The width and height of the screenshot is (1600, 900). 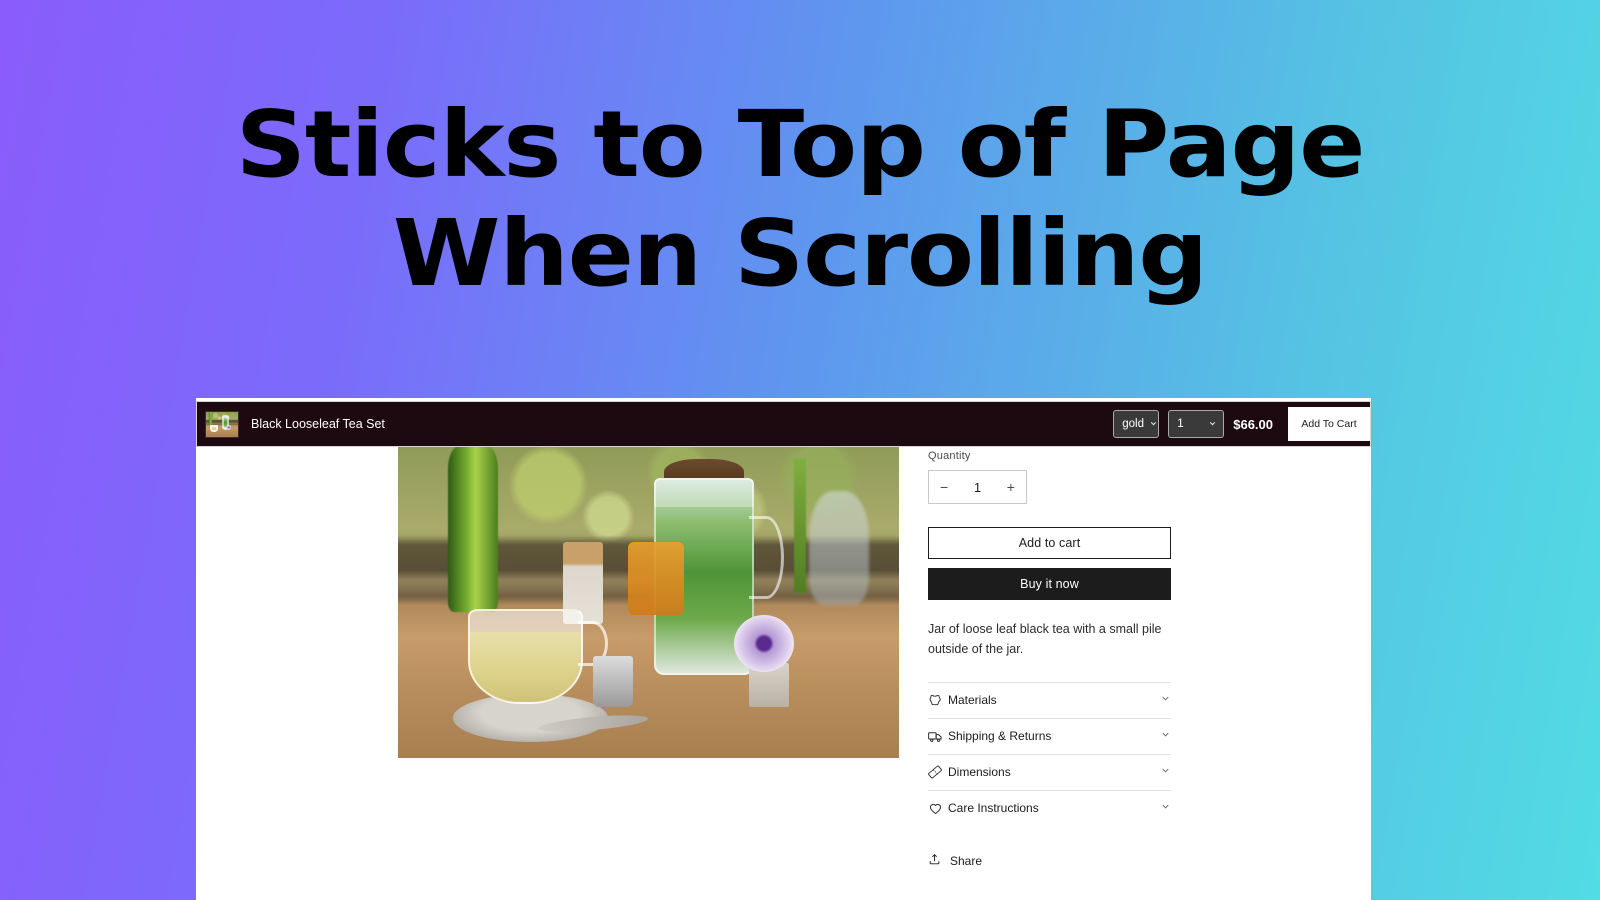 I want to click on photo-creamer, so click(x=613, y=682).